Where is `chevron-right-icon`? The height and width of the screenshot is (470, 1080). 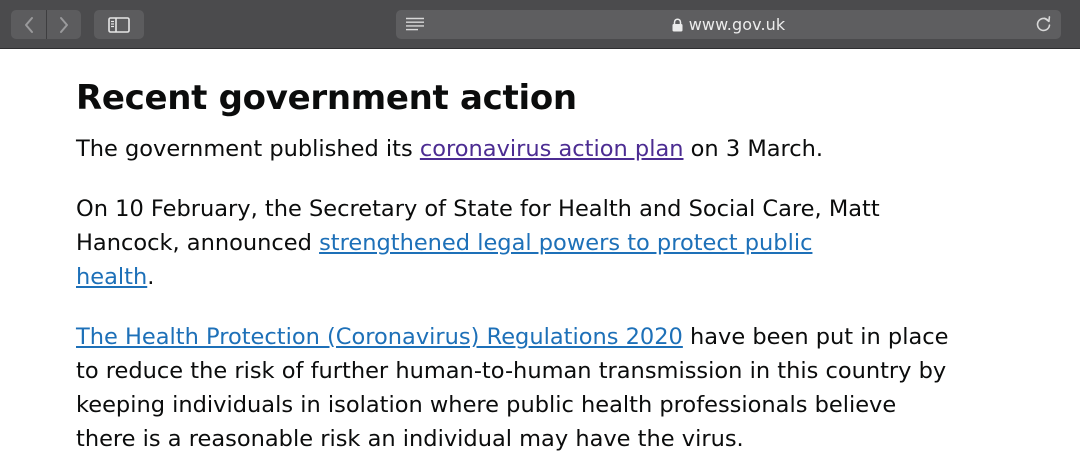
chevron-right-icon is located at coordinates (64, 24).